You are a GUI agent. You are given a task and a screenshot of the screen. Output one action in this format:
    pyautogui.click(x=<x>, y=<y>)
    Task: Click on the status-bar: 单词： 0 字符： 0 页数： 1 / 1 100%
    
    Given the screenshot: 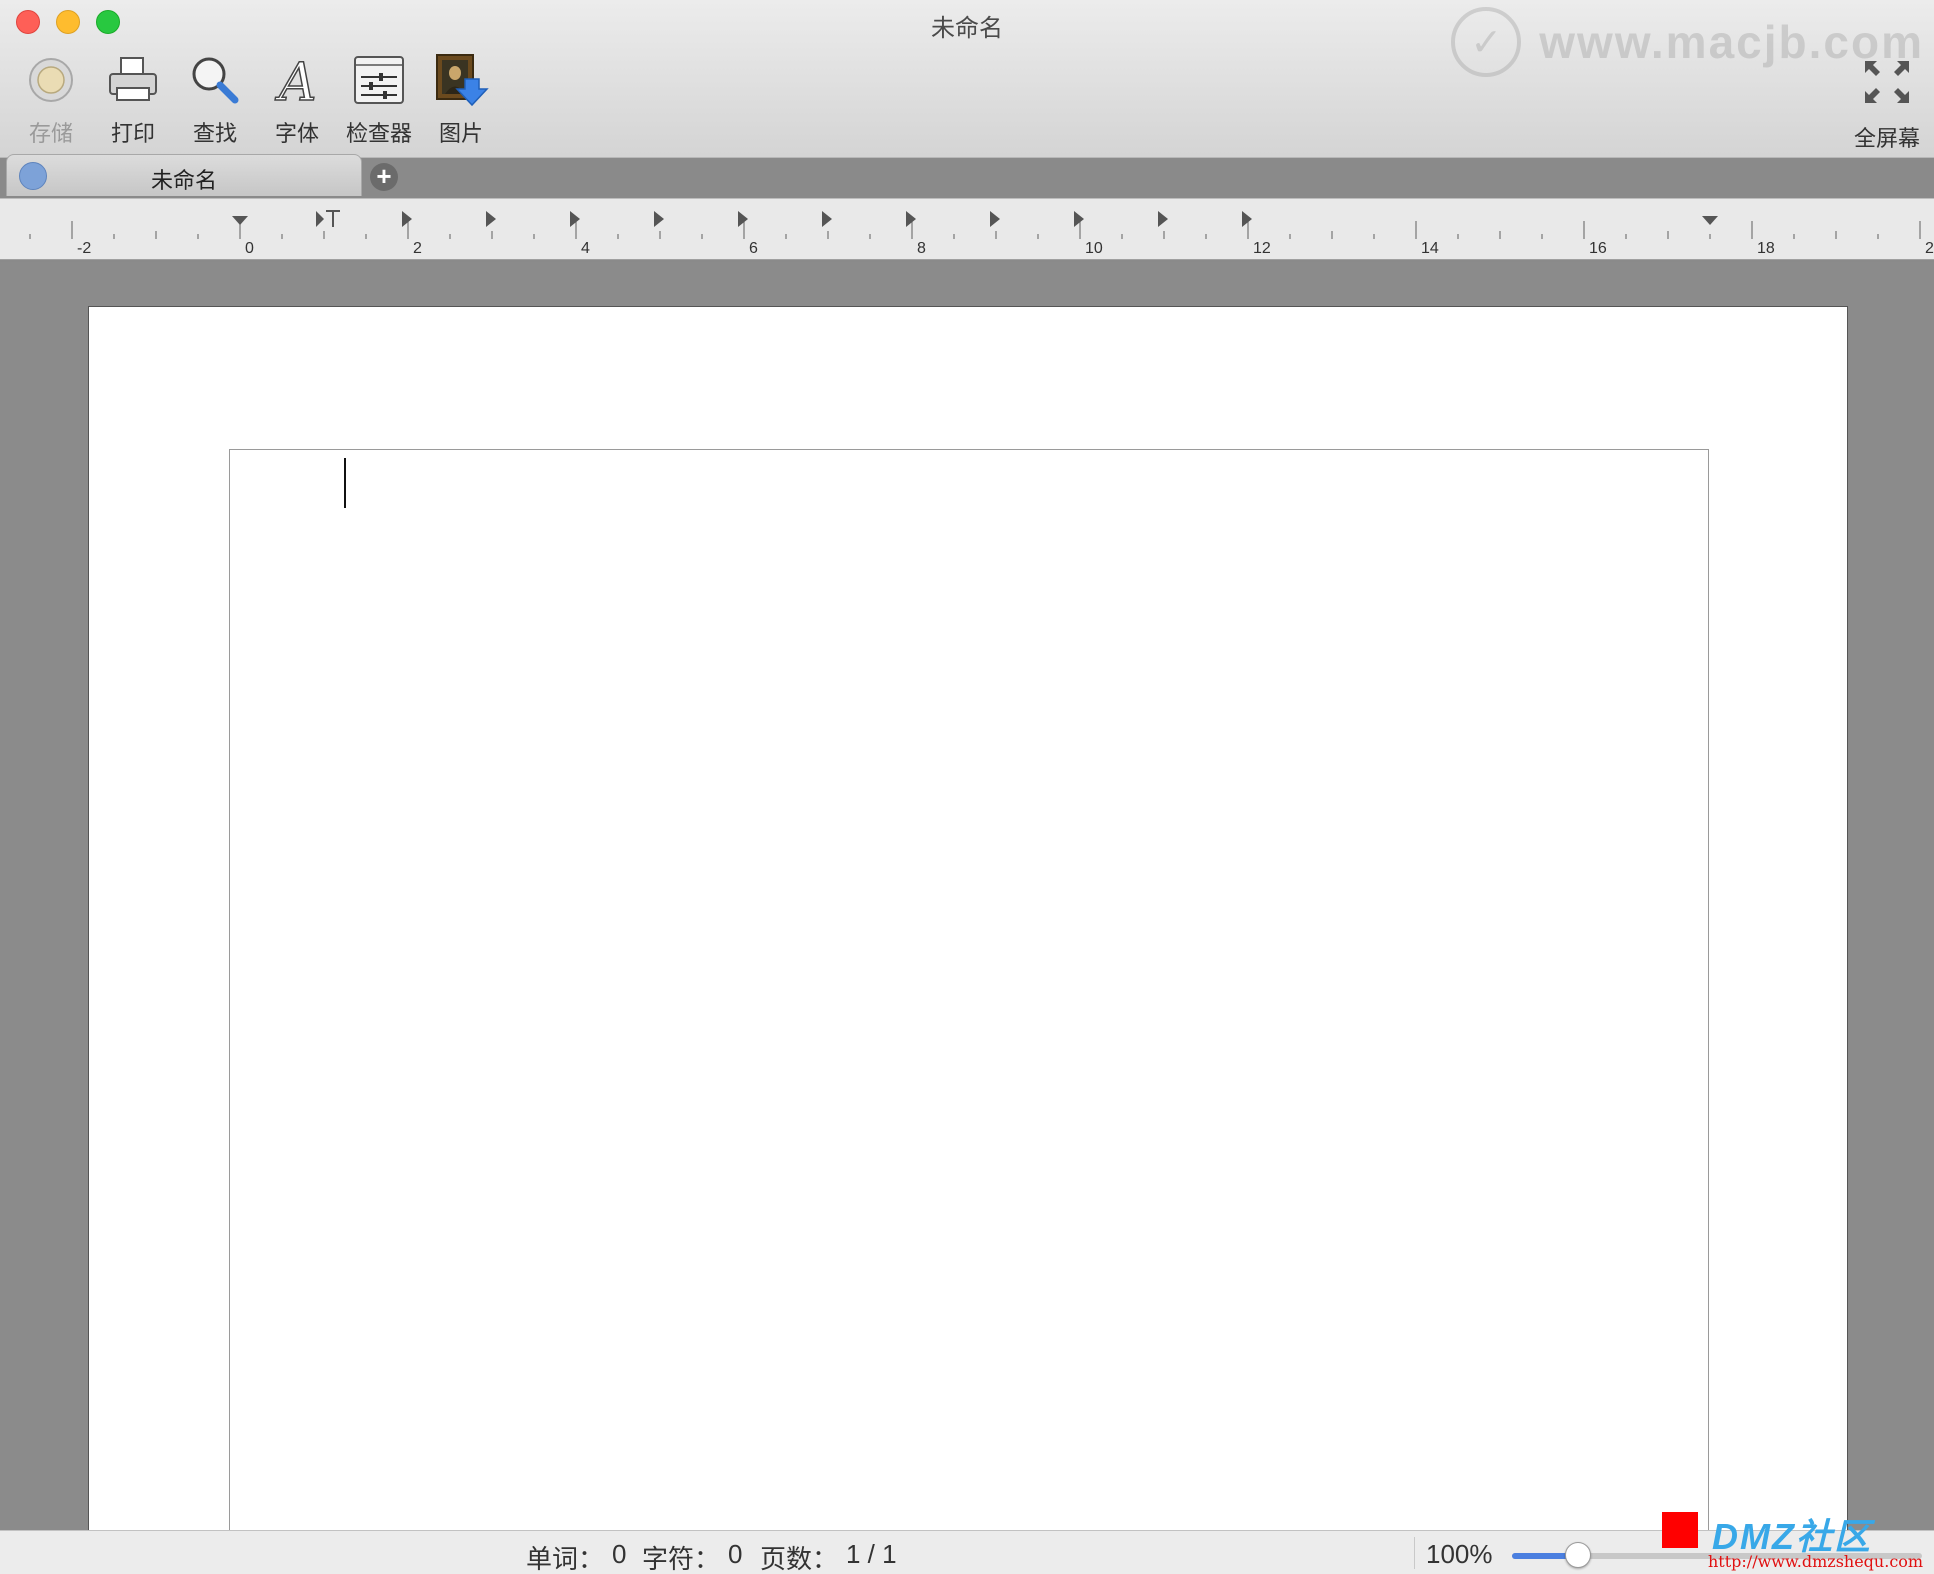 What is the action you would take?
    pyautogui.click(x=967, y=1552)
    